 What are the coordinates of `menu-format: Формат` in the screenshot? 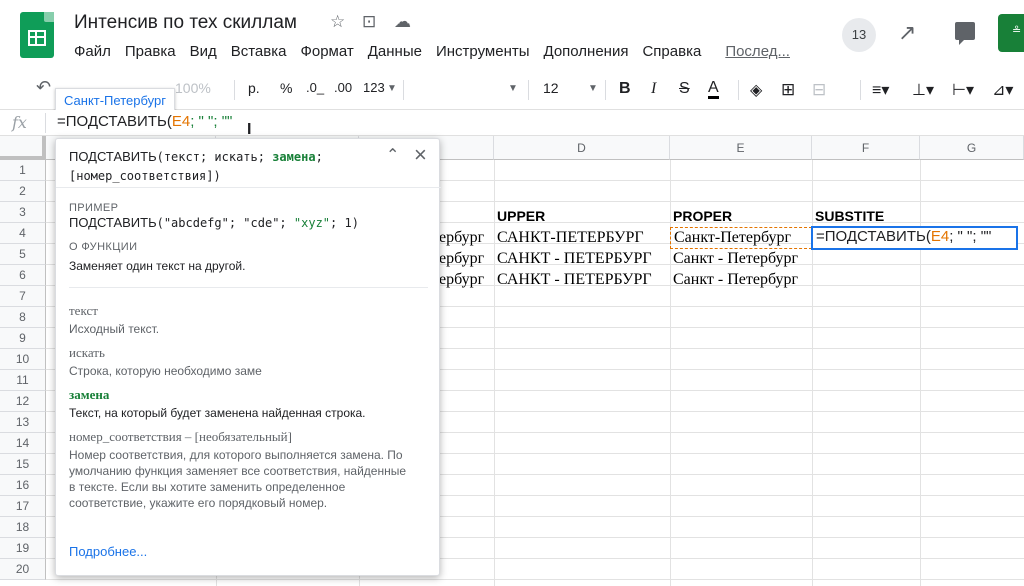 It's located at (326, 52).